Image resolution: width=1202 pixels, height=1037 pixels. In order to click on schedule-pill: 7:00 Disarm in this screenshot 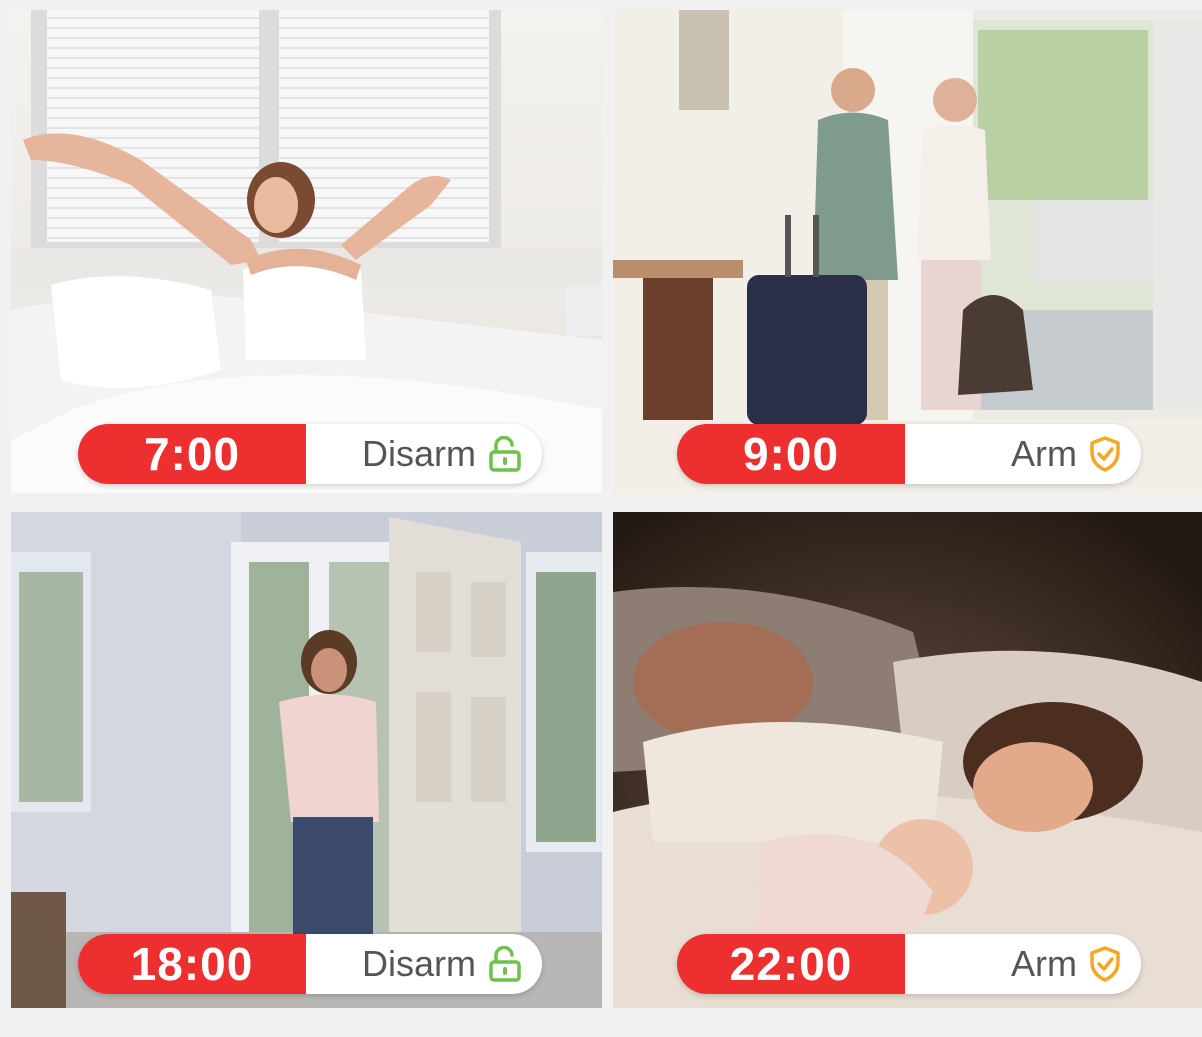, I will do `click(310, 454)`.